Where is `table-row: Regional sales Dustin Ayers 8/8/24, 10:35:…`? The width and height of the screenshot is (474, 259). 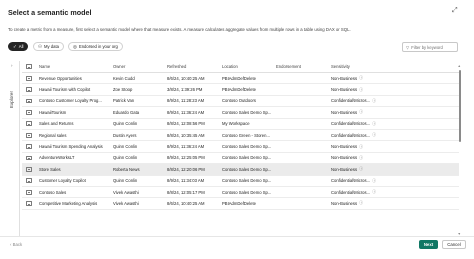
table-row: Regional sales Dustin Ayers 8/8/24, 10:35:… is located at coordinates (240, 136).